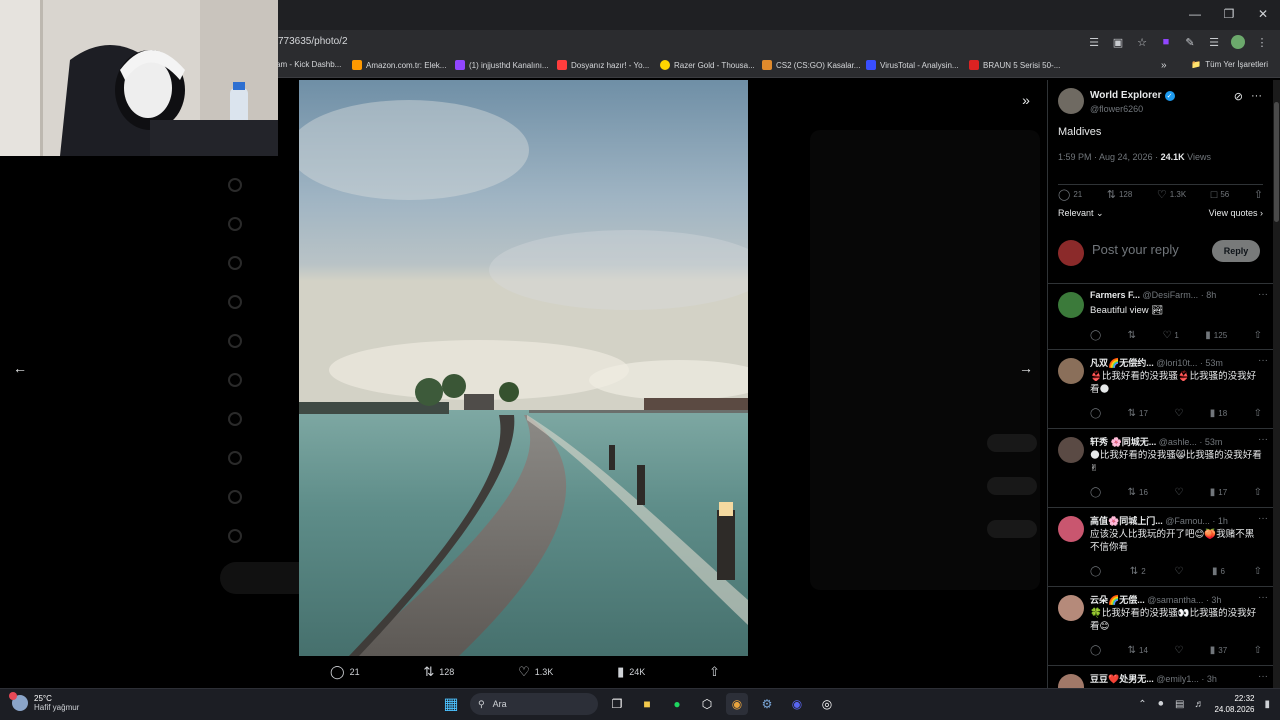 This screenshot has width=1280, height=720. What do you see at coordinates (1161, 704) in the screenshot?
I see `microphone-icon: ⚫` at bounding box center [1161, 704].